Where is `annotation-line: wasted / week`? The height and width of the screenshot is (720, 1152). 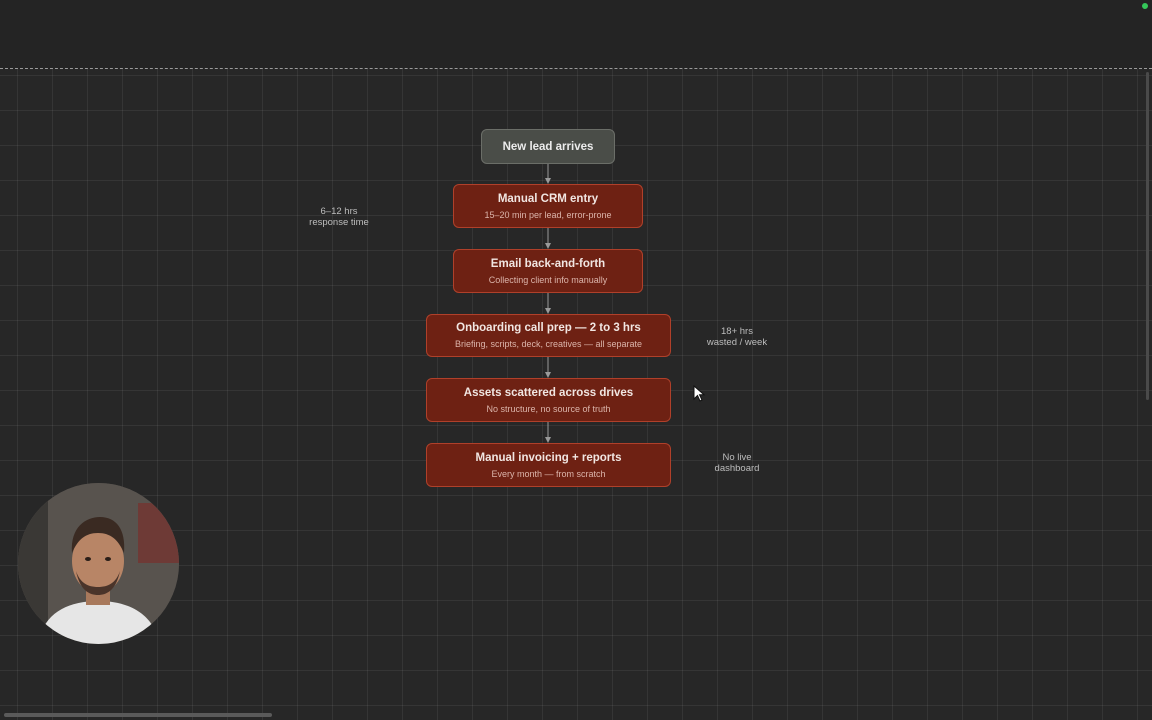 annotation-line: wasted / week is located at coordinates (737, 342).